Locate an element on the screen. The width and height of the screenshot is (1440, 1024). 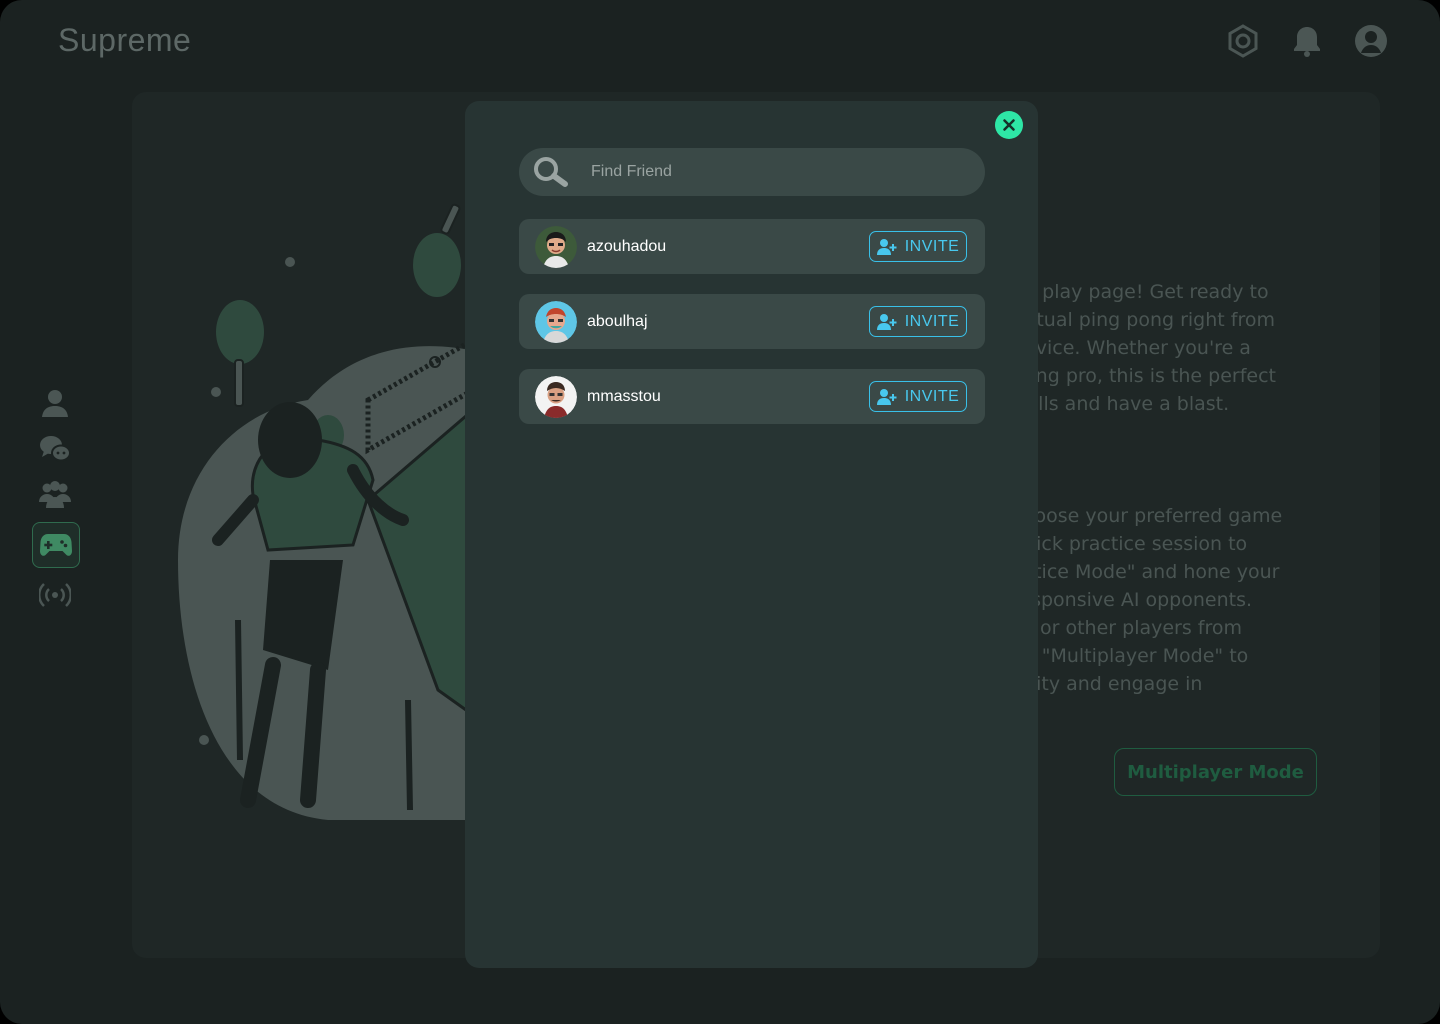
user-icon is located at coordinates (55, 403).